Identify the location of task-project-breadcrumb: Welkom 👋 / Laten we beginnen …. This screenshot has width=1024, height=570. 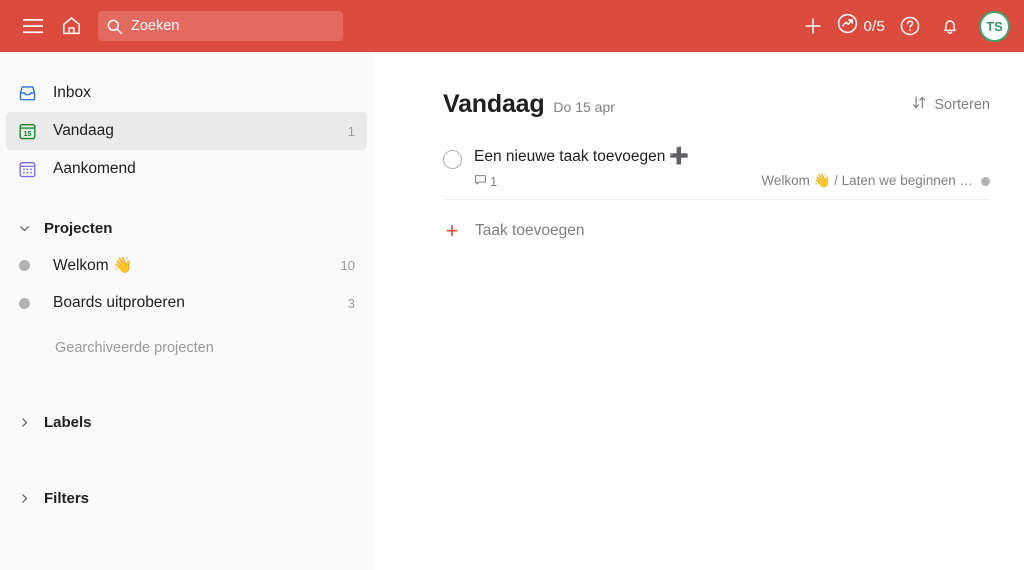
(875, 181).